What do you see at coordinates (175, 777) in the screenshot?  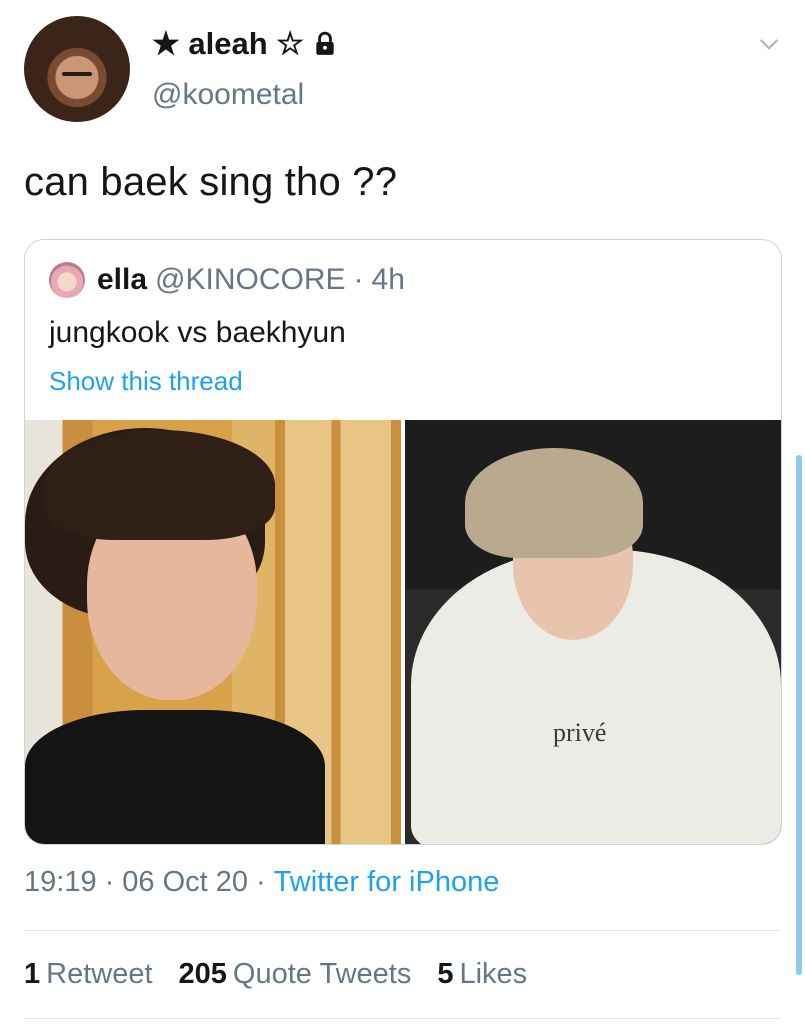 I see `photo-person-shirt` at bounding box center [175, 777].